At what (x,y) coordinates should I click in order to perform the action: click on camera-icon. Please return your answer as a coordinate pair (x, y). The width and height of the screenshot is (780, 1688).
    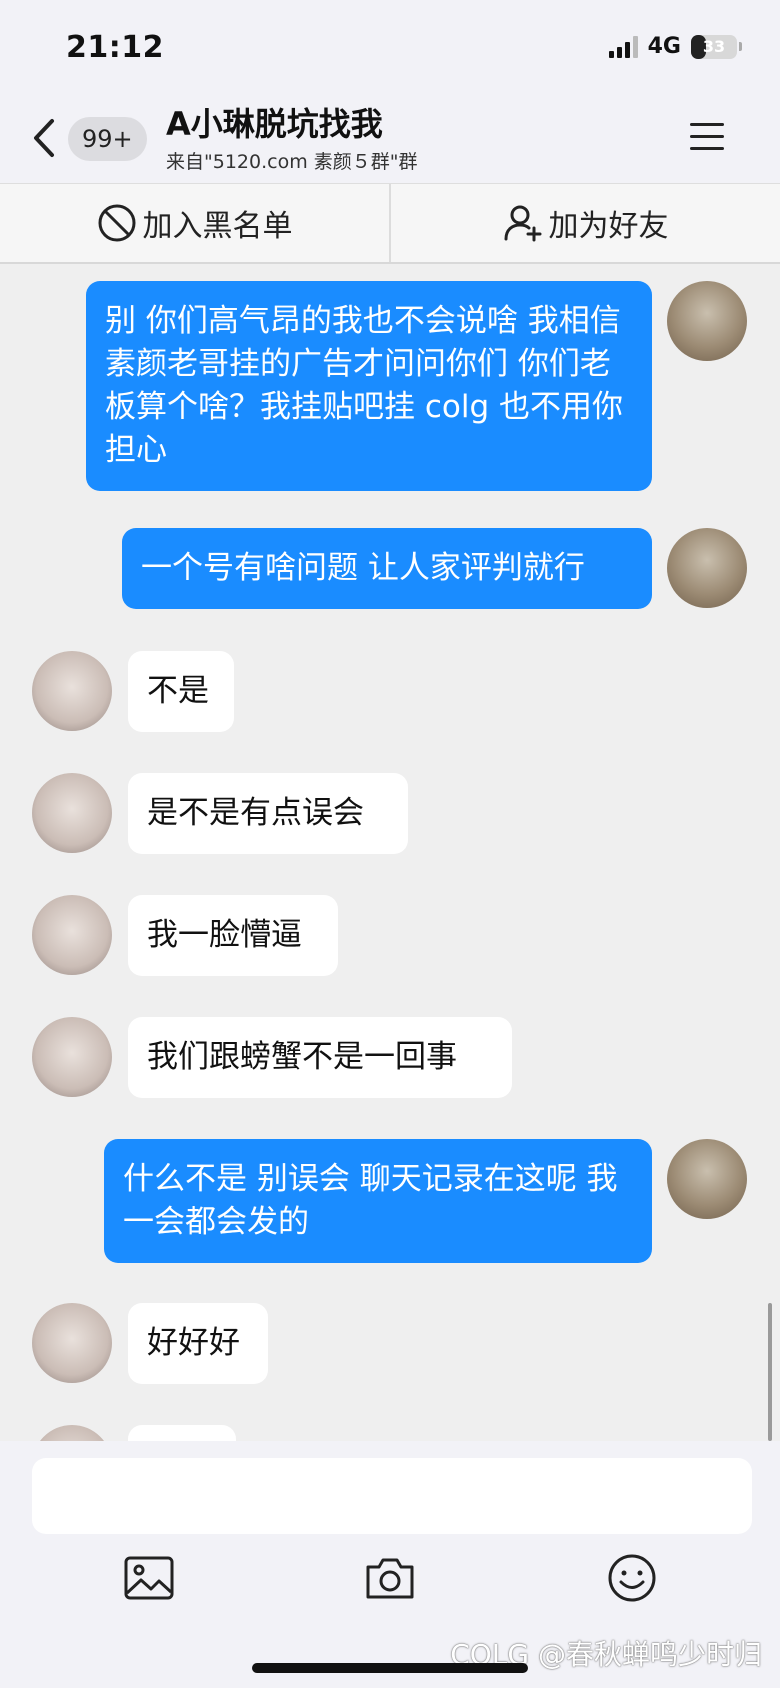
    Looking at the image, I should click on (390, 1578).